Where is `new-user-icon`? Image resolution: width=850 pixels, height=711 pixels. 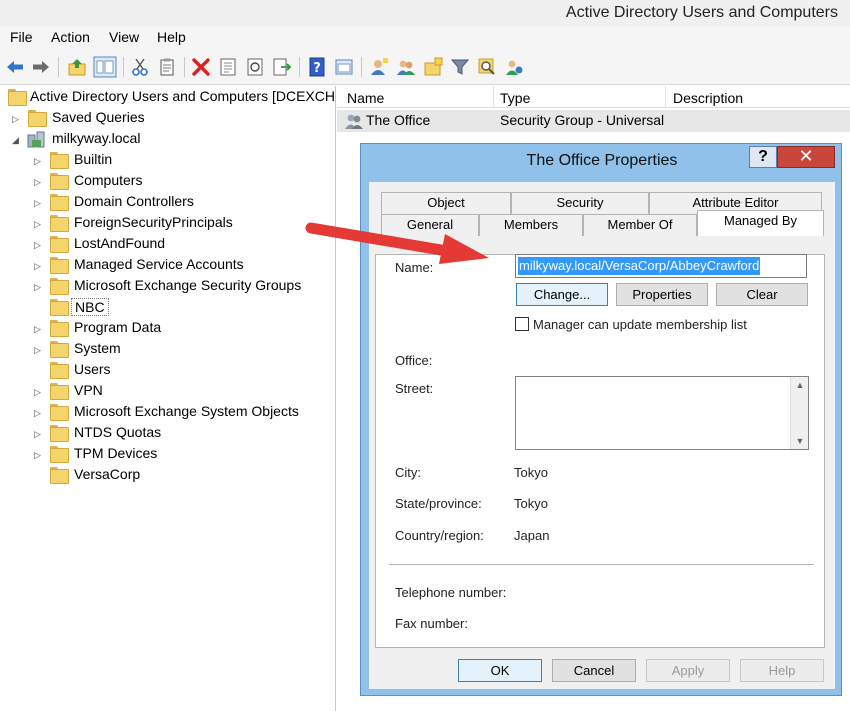 new-user-icon is located at coordinates (379, 67).